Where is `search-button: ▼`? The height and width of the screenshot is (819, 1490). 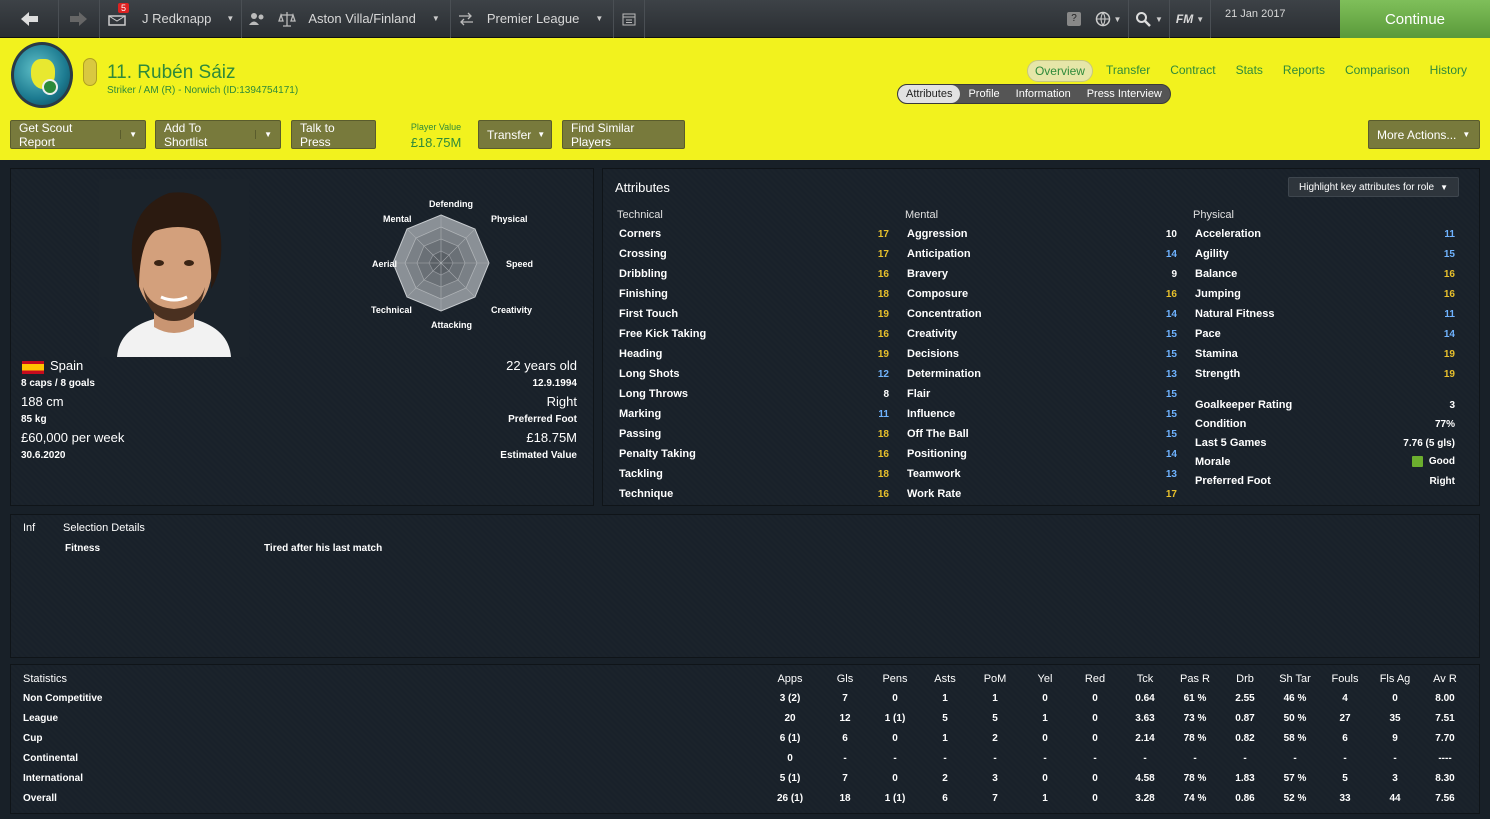
search-button: ▼ is located at coordinates (1149, 19).